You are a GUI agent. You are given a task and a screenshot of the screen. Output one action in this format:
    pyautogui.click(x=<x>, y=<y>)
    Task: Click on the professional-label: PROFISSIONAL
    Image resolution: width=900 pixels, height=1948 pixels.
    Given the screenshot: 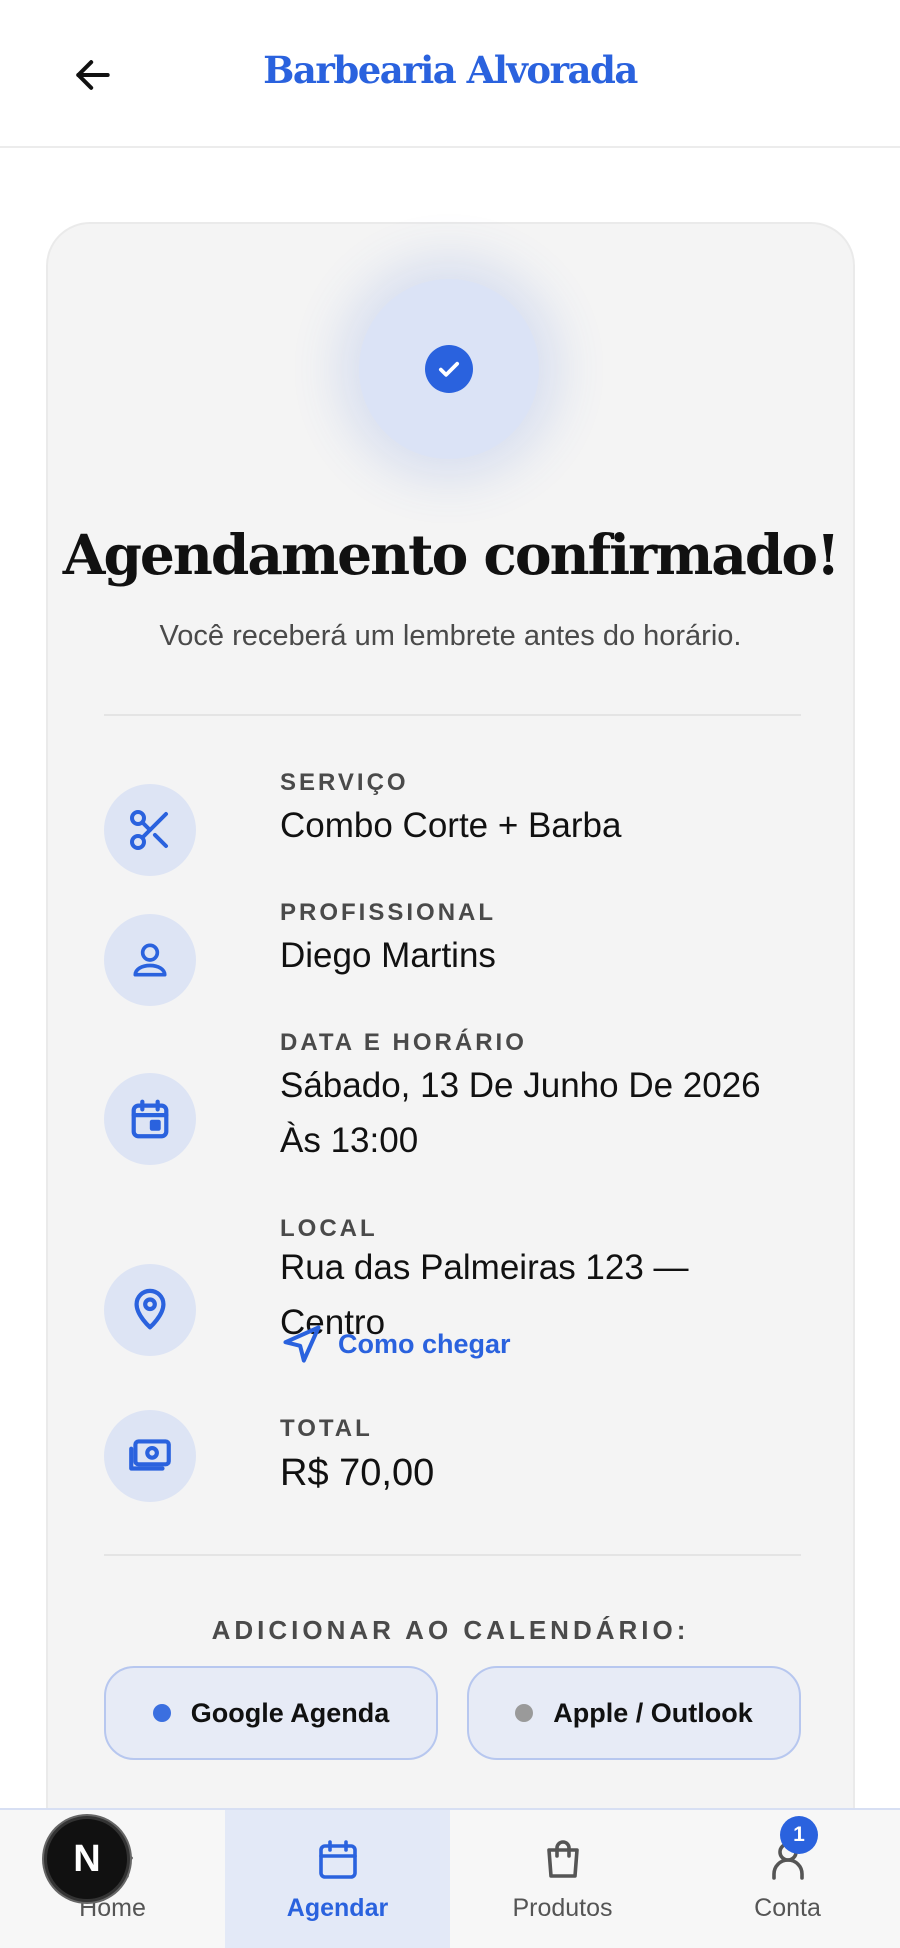 What is the action you would take?
    pyautogui.click(x=388, y=912)
    